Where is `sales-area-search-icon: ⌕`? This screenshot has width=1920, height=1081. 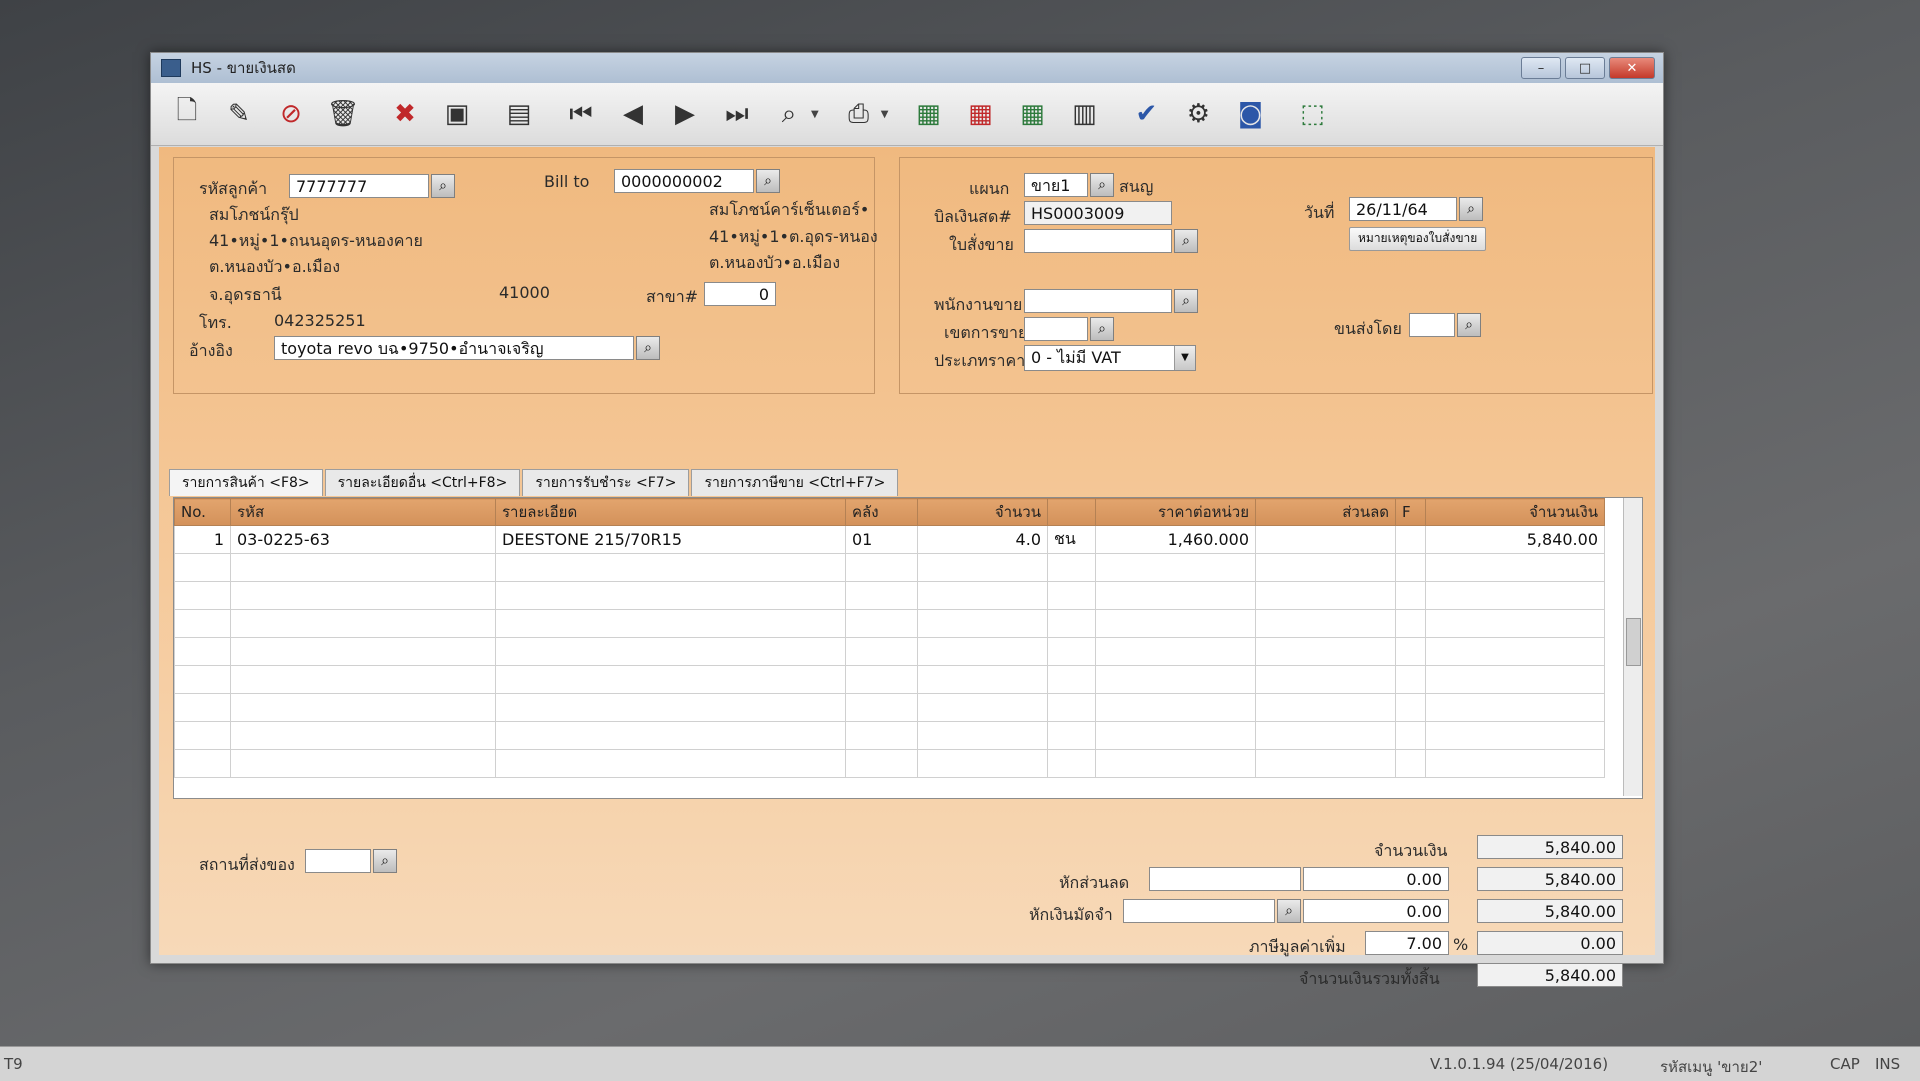 sales-area-search-icon: ⌕ is located at coordinates (1102, 329).